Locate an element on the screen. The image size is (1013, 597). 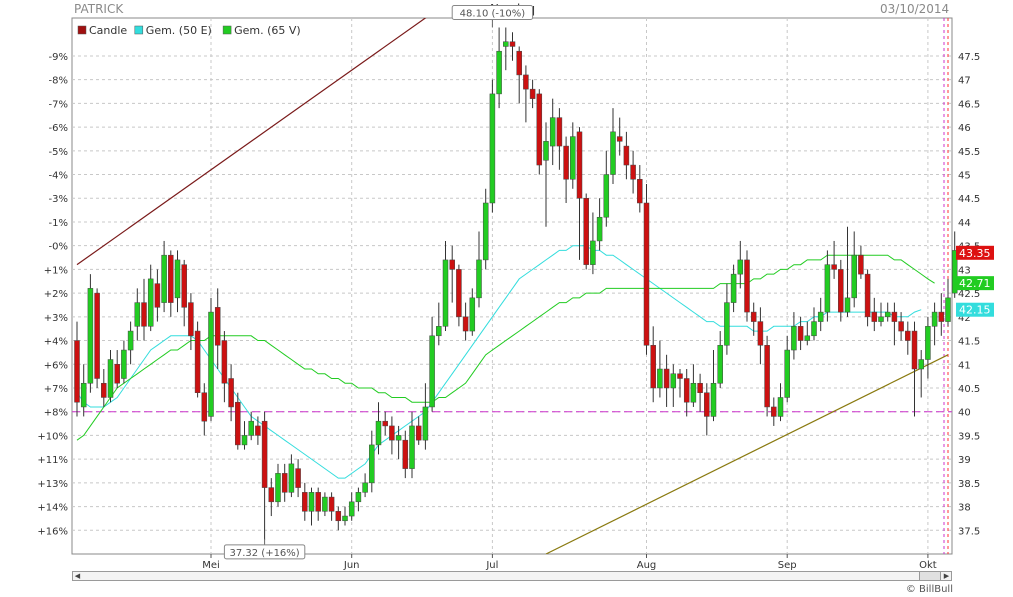
scroll-right-icon: ▶ is located at coordinates (946, 576).